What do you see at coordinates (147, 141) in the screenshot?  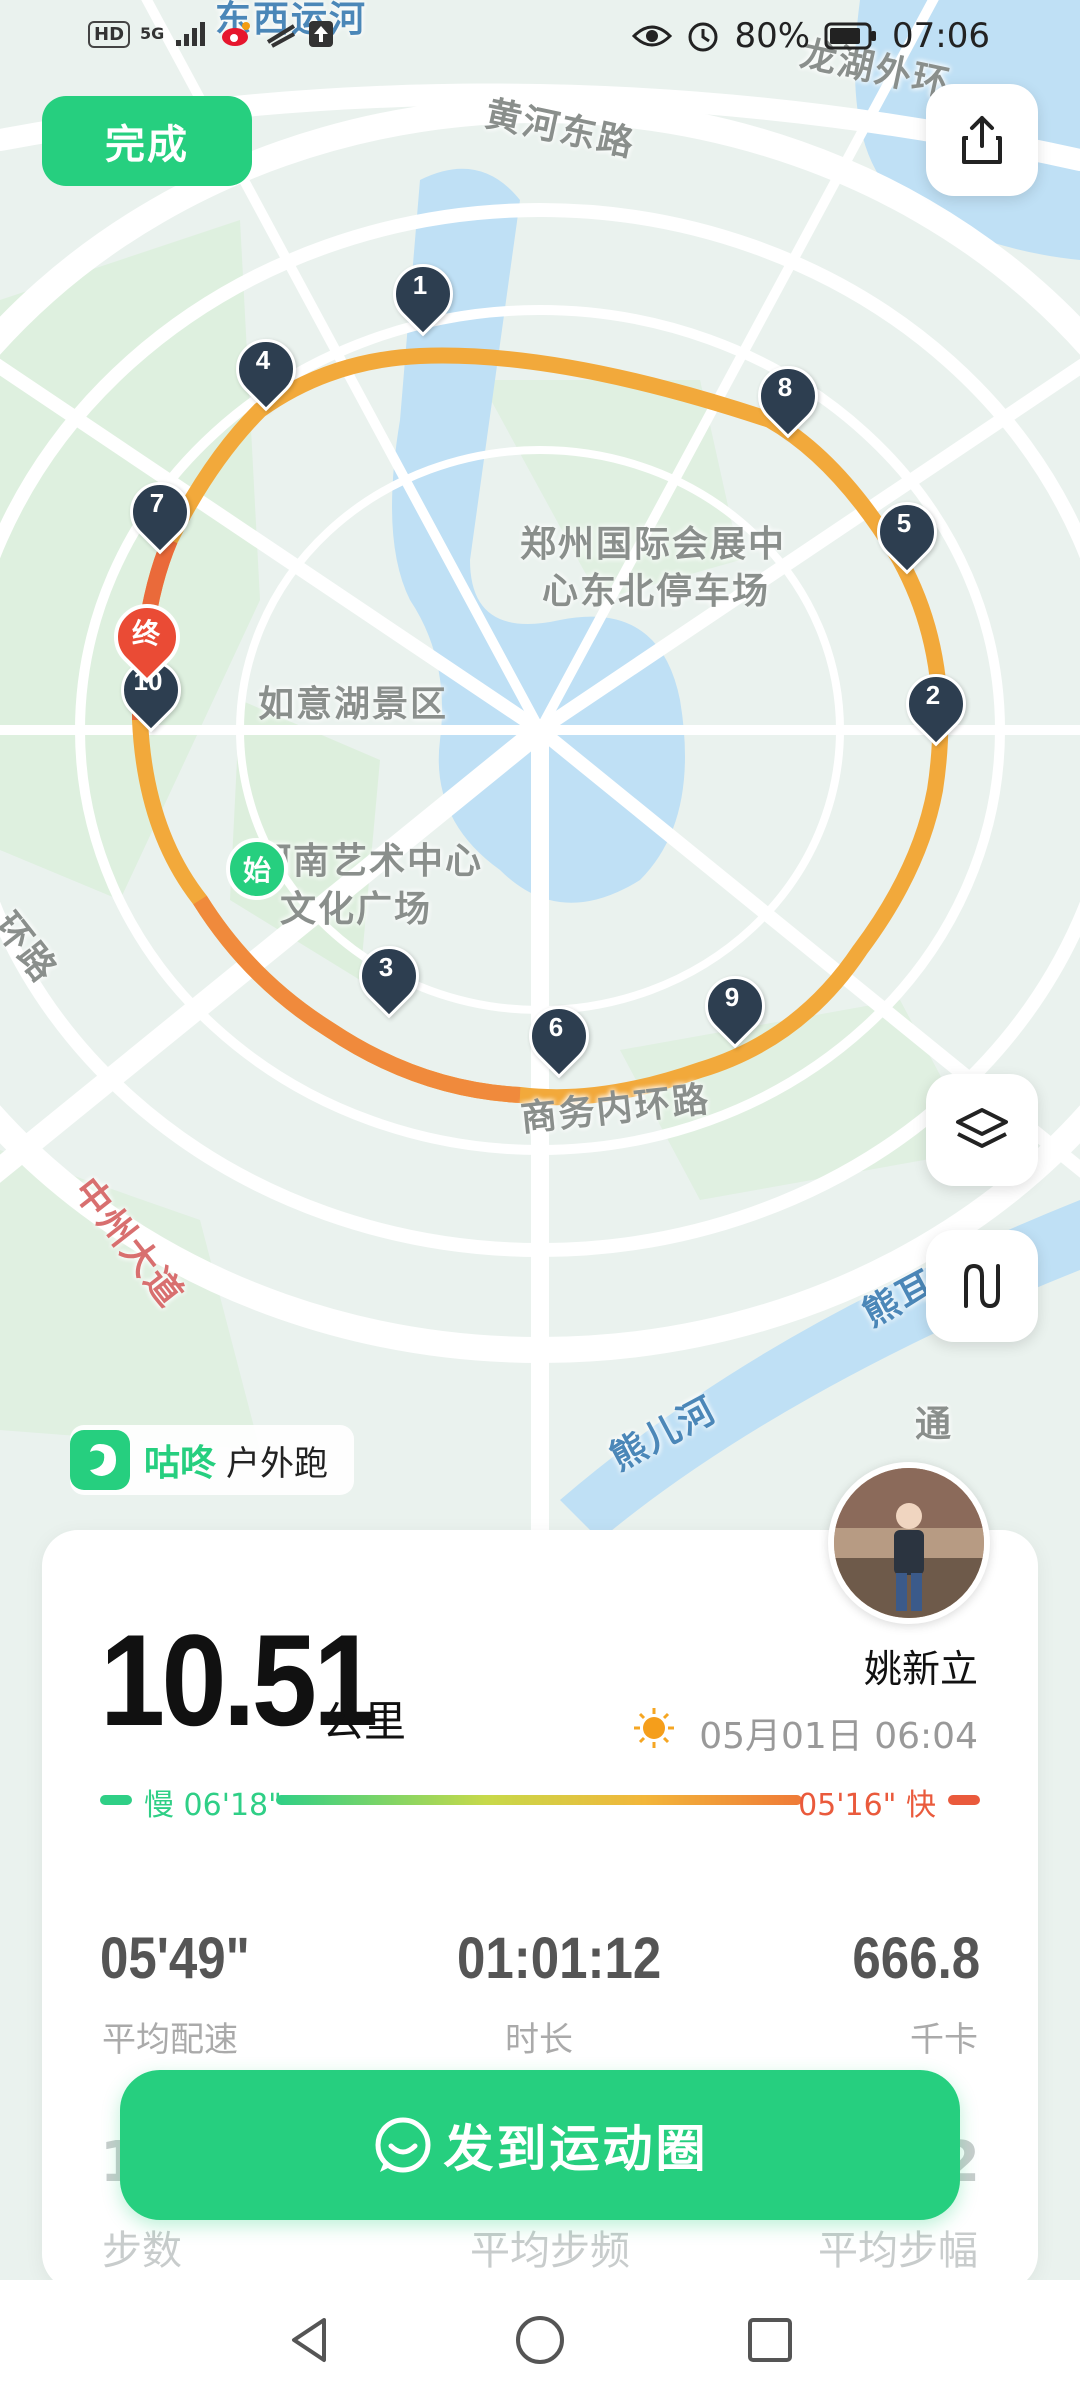 I see `done-button: 完成` at bounding box center [147, 141].